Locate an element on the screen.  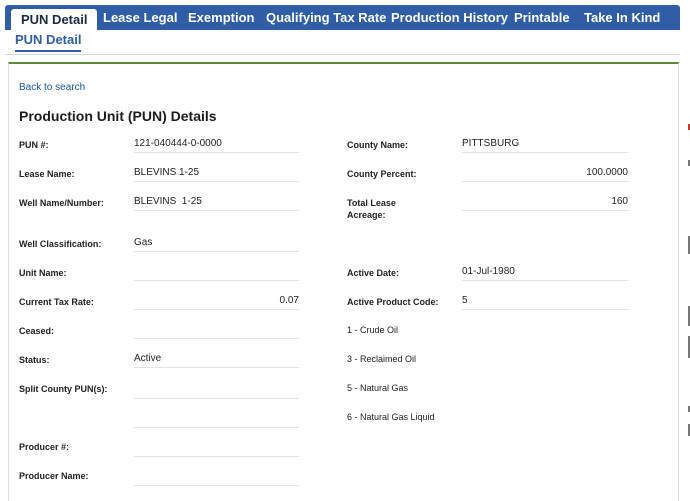
lease-name-label: Lease Name: is located at coordinates (47, 174).